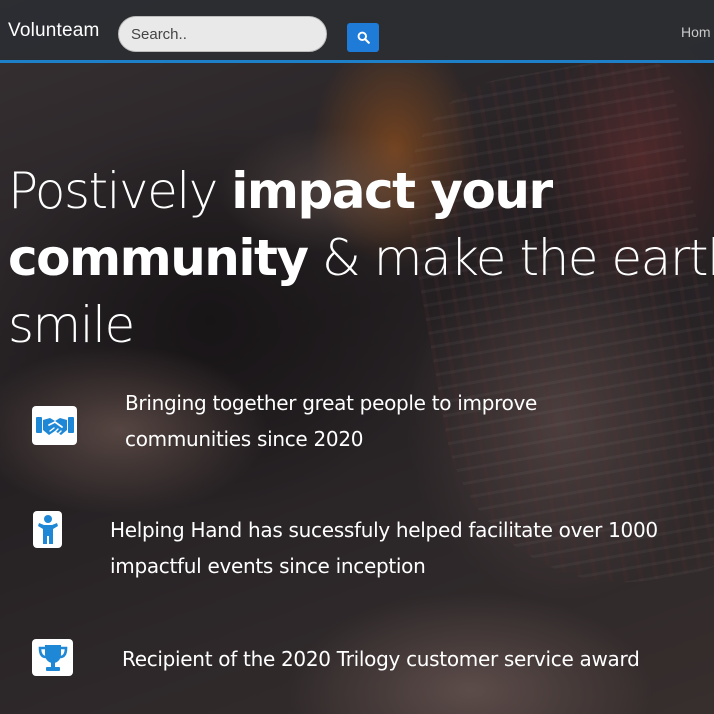 This screenshot has width=714, height=714. I want to click on handshake-icon, so click(54, 425).